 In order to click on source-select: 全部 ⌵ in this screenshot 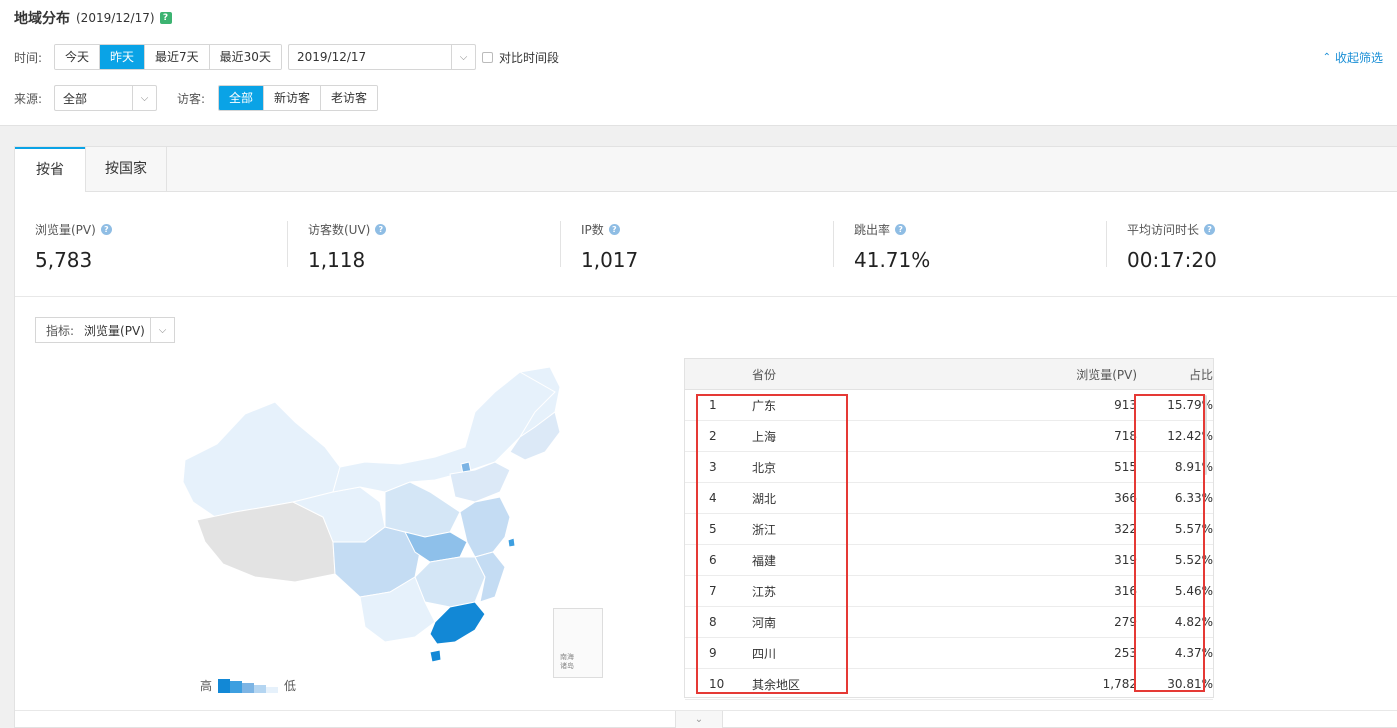, I will do `click(105, 98)`.